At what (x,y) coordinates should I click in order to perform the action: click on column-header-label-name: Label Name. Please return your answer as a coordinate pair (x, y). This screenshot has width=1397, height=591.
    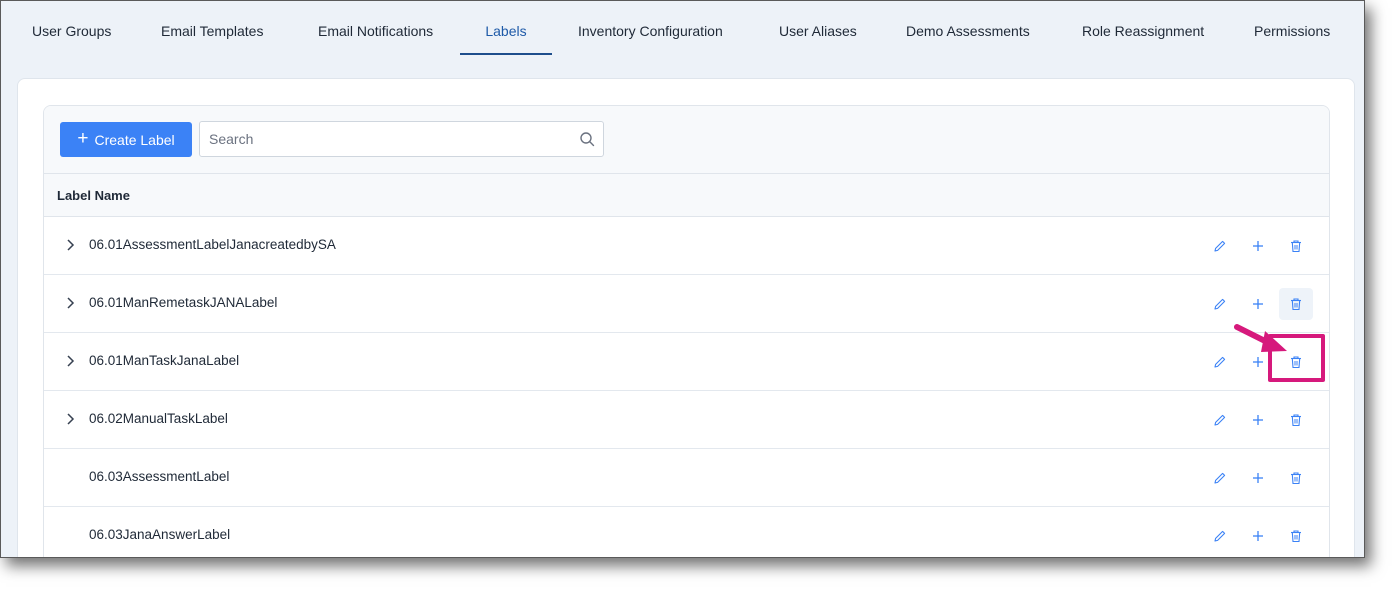
    Looking at the image, I should click on (686, 195).